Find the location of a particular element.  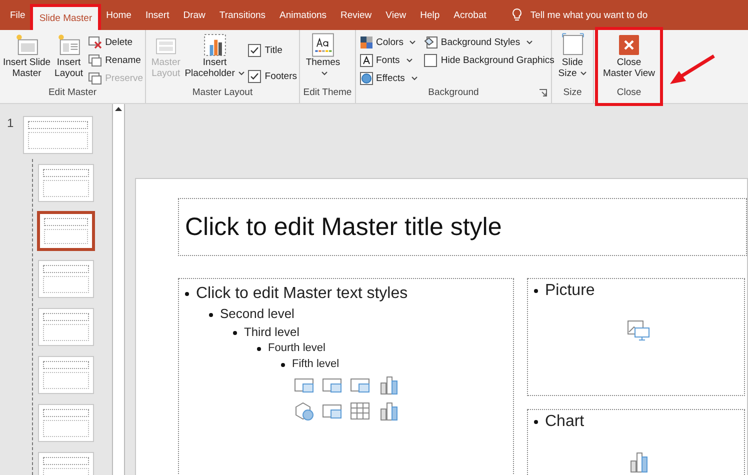

scrollbar is located at coordinates (118, 289).